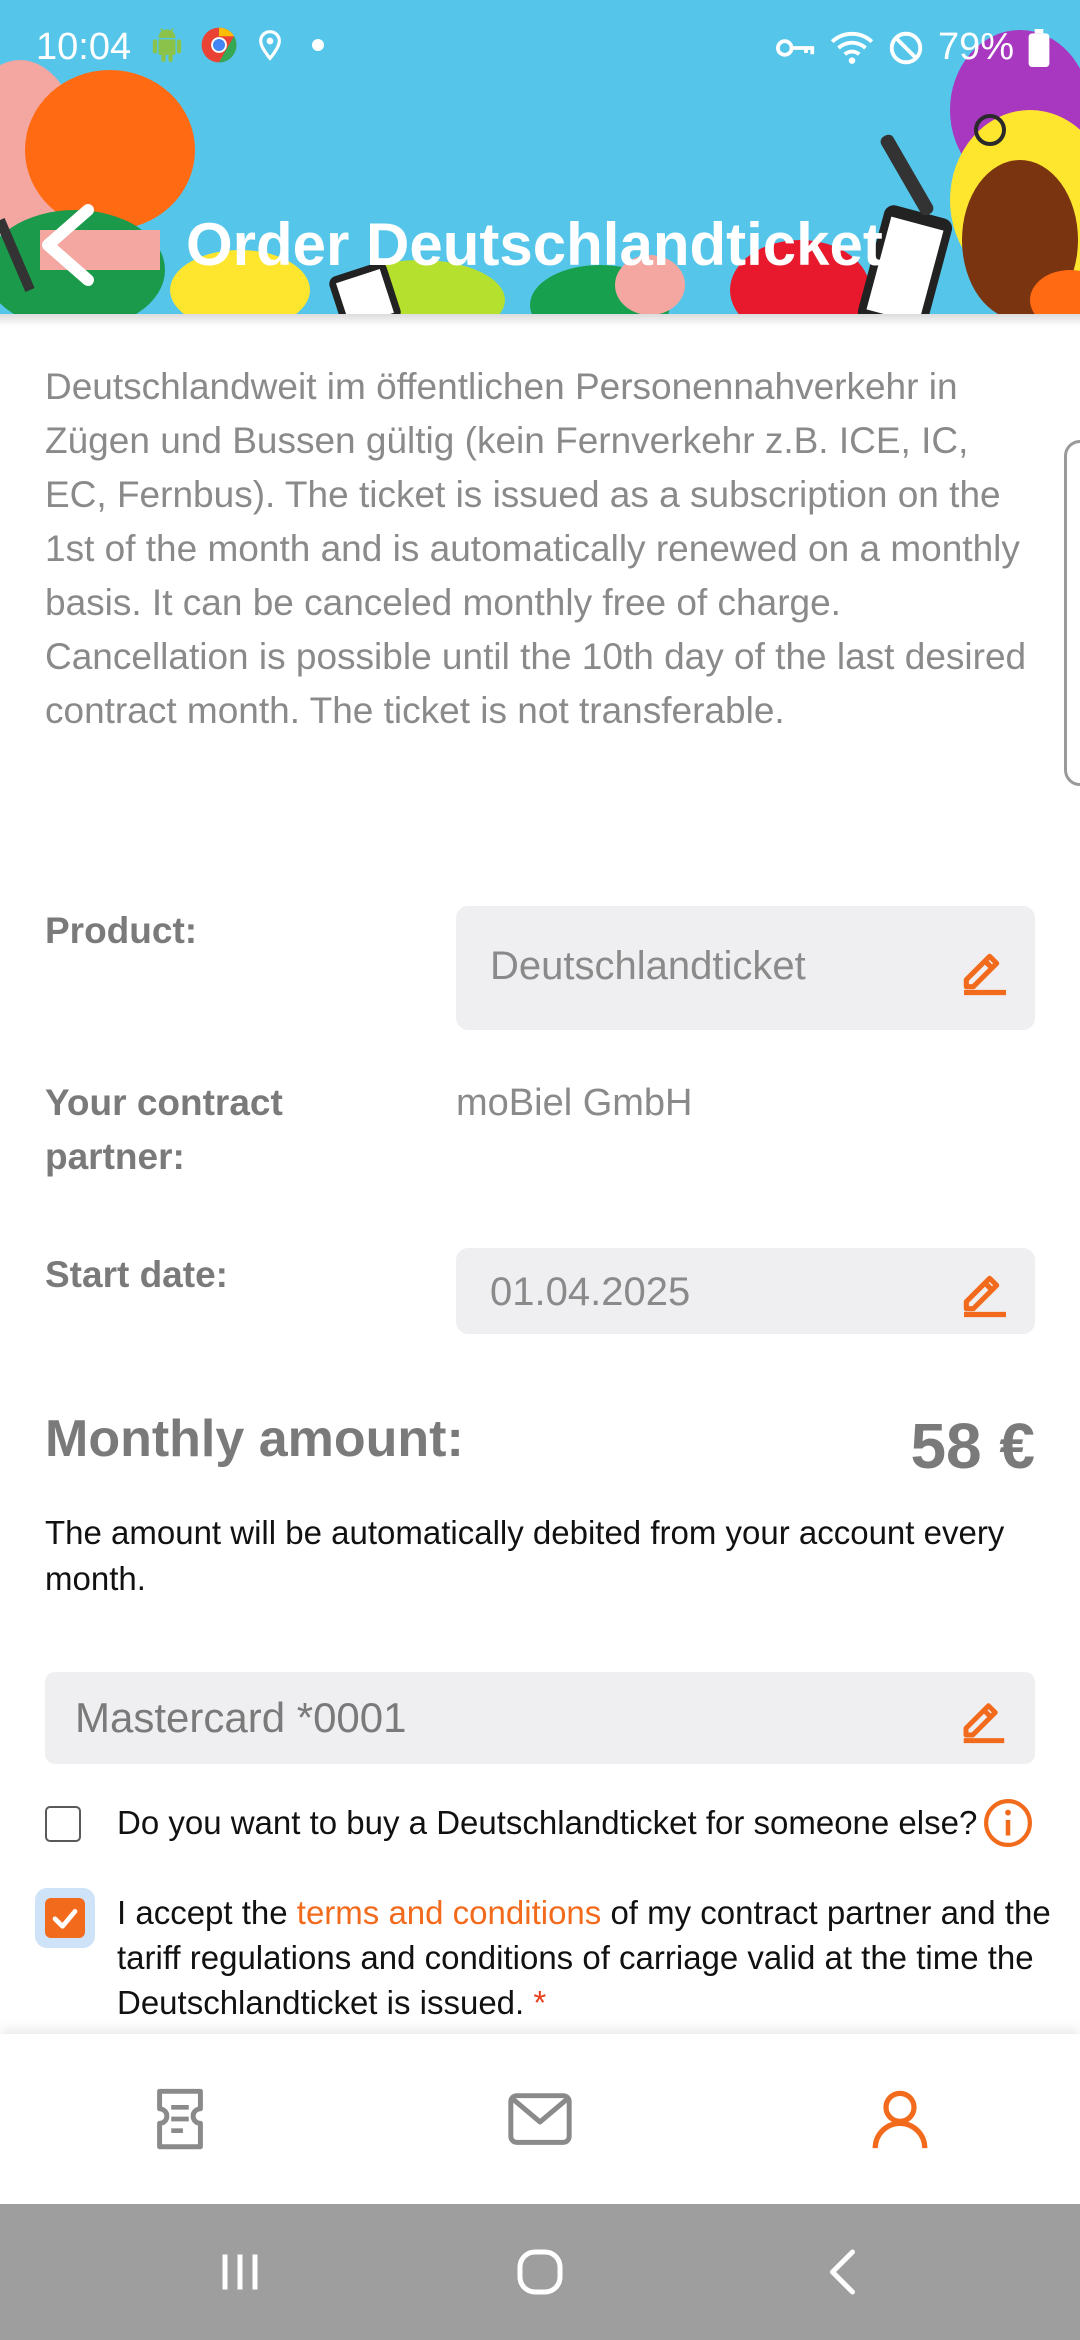 This screenshot has width=1080, height=2340. What do you see at coordinates (590, 1292) in the screenshot?
I see `start-date-value: 01.04.2025` at bounding box center [590, 1292].